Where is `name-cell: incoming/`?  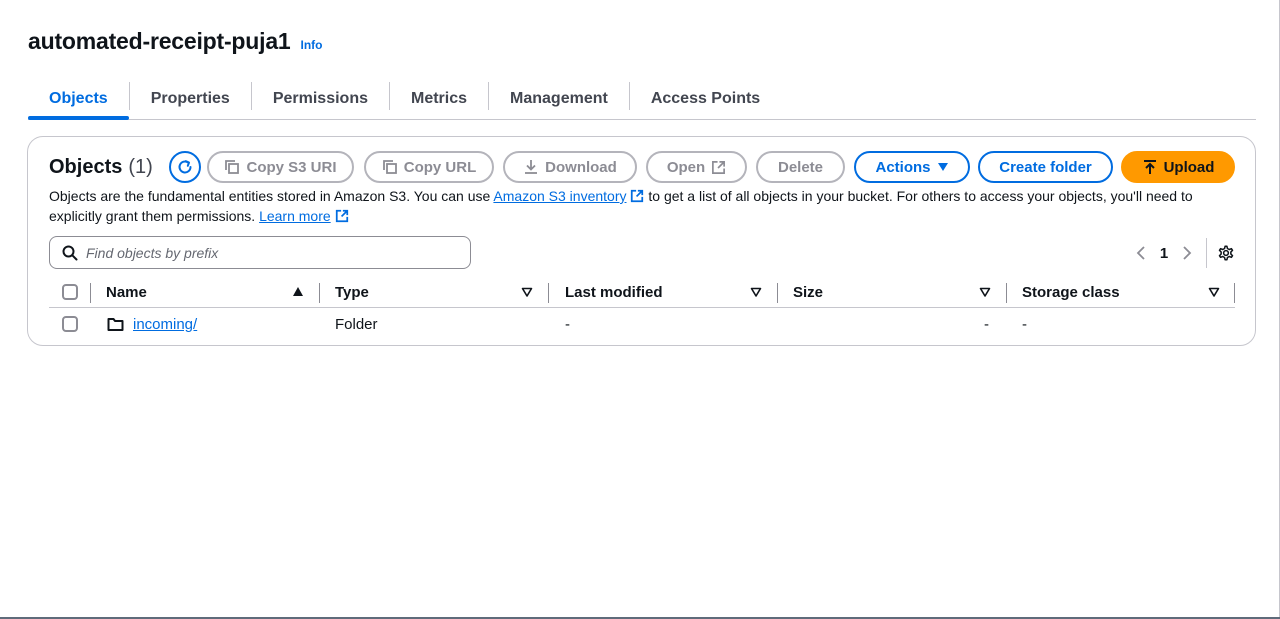 name-cell: incoming/ is located at coordinates (152, 324).